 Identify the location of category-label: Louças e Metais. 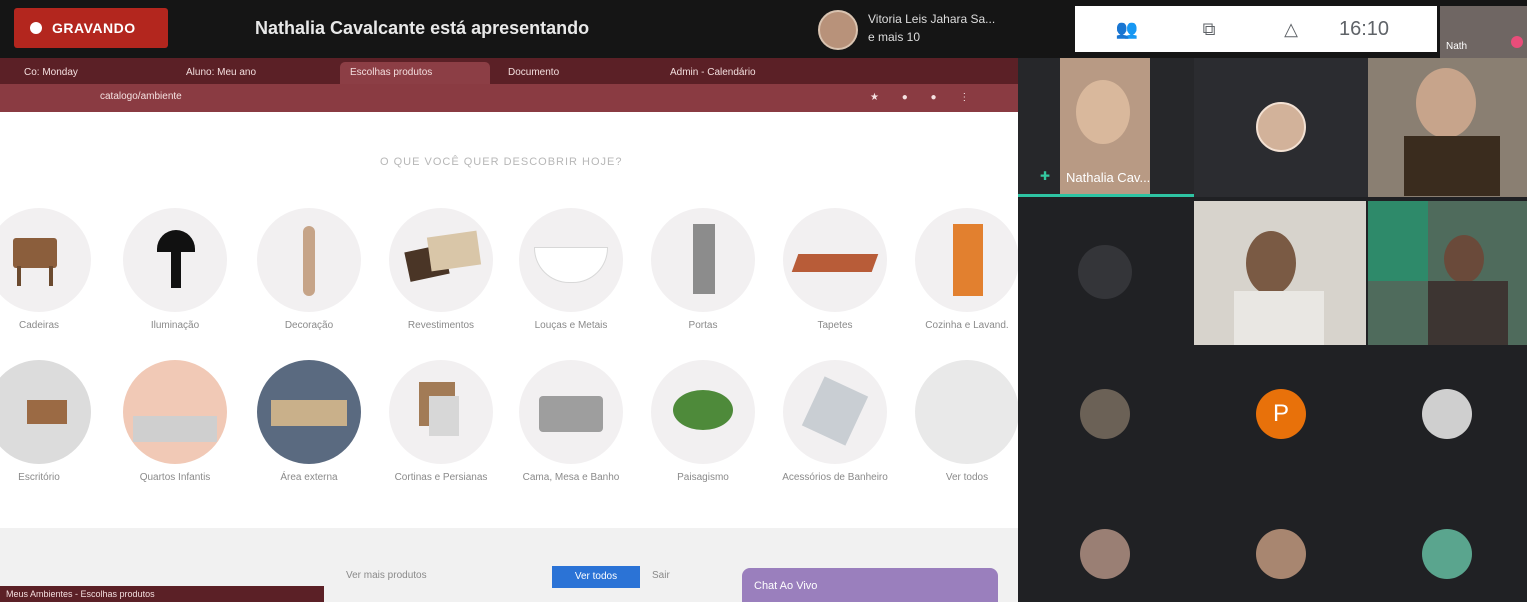
(571, 325).